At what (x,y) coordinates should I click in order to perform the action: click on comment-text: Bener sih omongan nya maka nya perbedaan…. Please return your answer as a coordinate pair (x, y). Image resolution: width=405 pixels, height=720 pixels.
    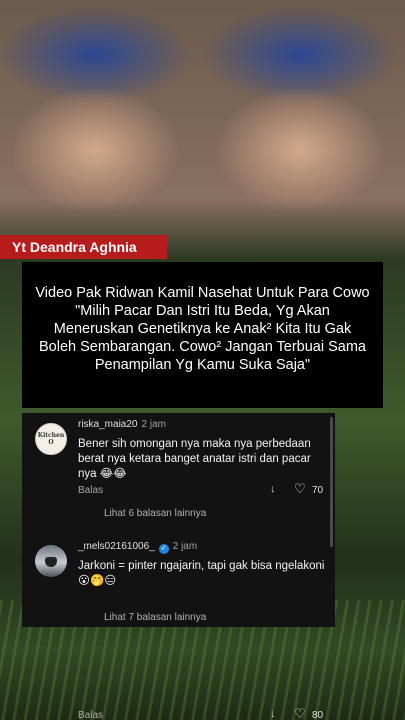
    Looking at the image, I should click on (194, 459).